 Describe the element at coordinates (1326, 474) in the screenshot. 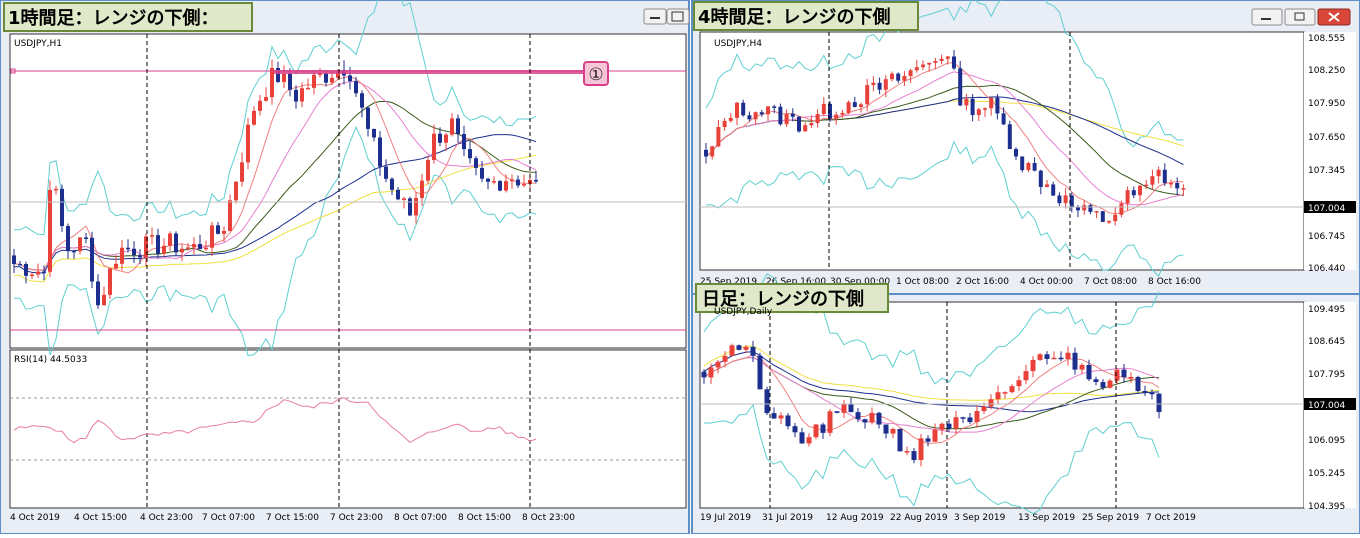

I see `d1-y-axis-label: 105.245` at that location.